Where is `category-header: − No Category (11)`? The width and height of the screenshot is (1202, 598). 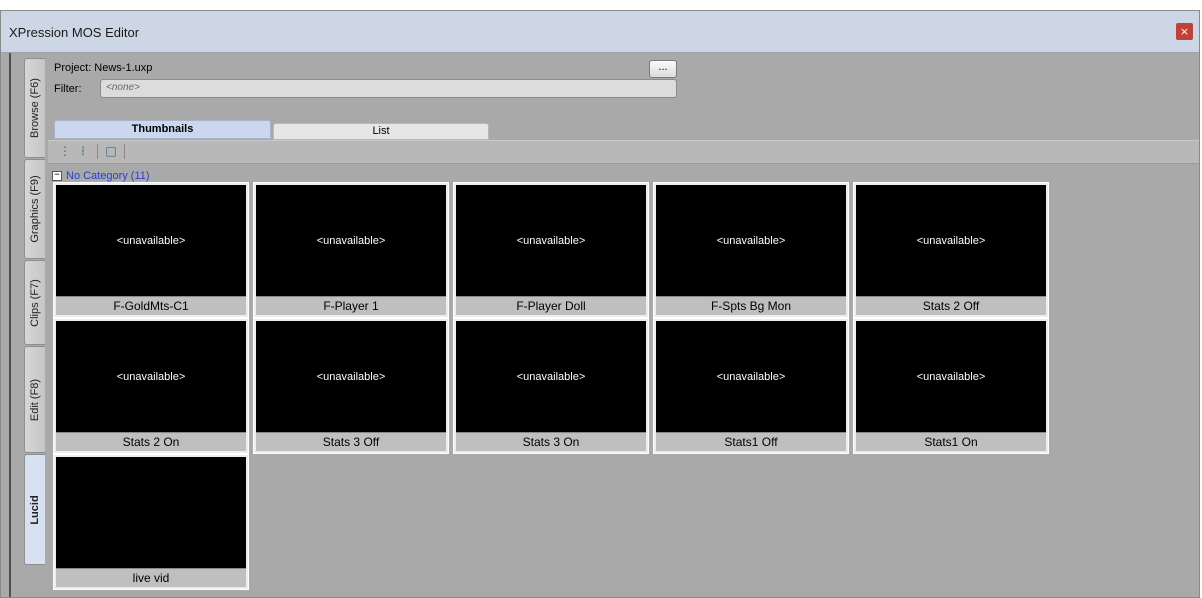 category-header: − No Category (11) is located at coordinates (101, 176).